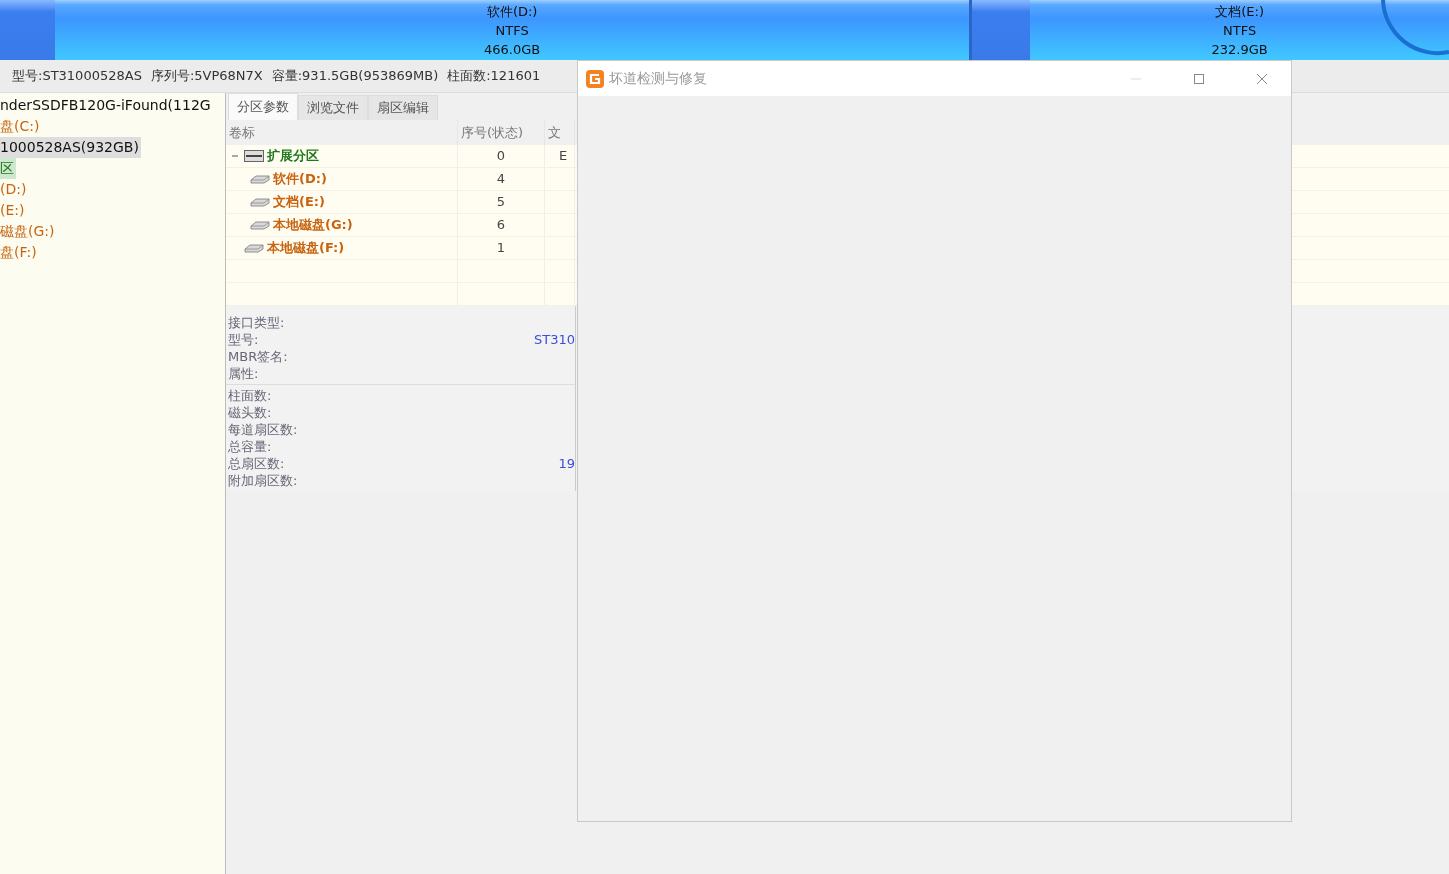  Describe the element at coordinates (293, 156) in the screenshot. I see `partition-name: 扩展分区` at that location.